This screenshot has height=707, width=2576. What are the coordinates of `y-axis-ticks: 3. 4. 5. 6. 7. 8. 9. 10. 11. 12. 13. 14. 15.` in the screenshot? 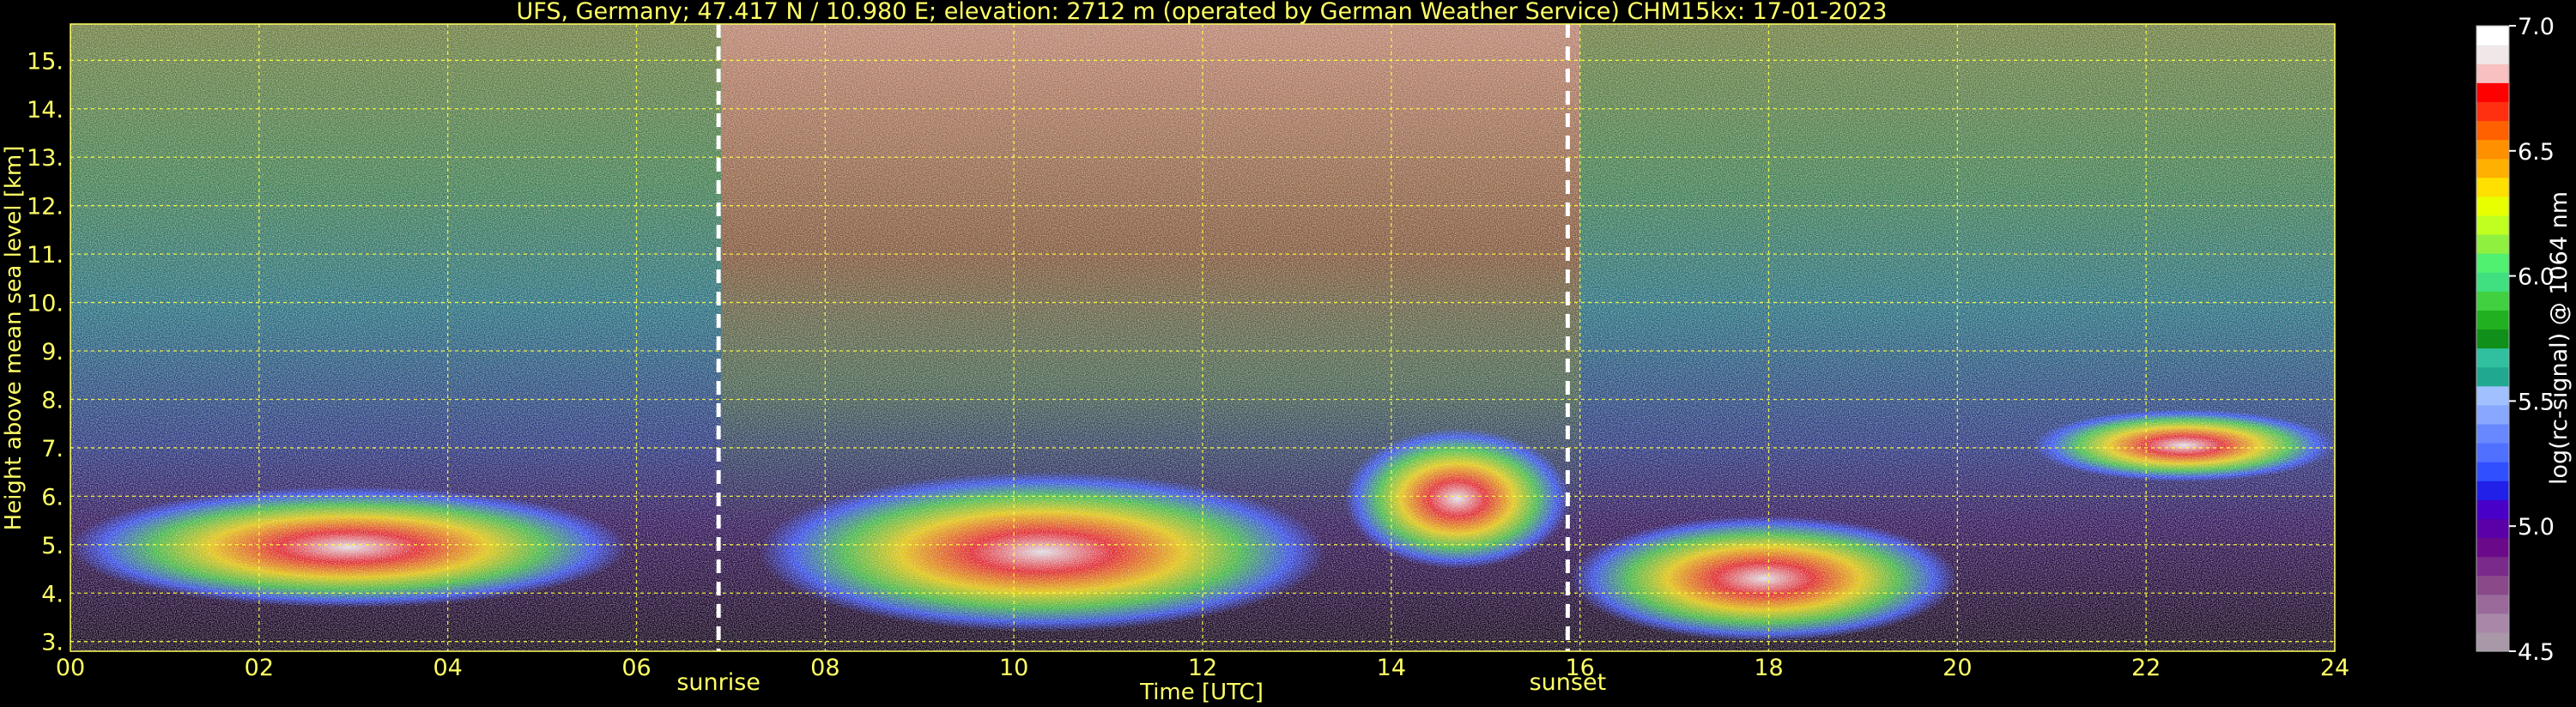 It's located at (45, 352).